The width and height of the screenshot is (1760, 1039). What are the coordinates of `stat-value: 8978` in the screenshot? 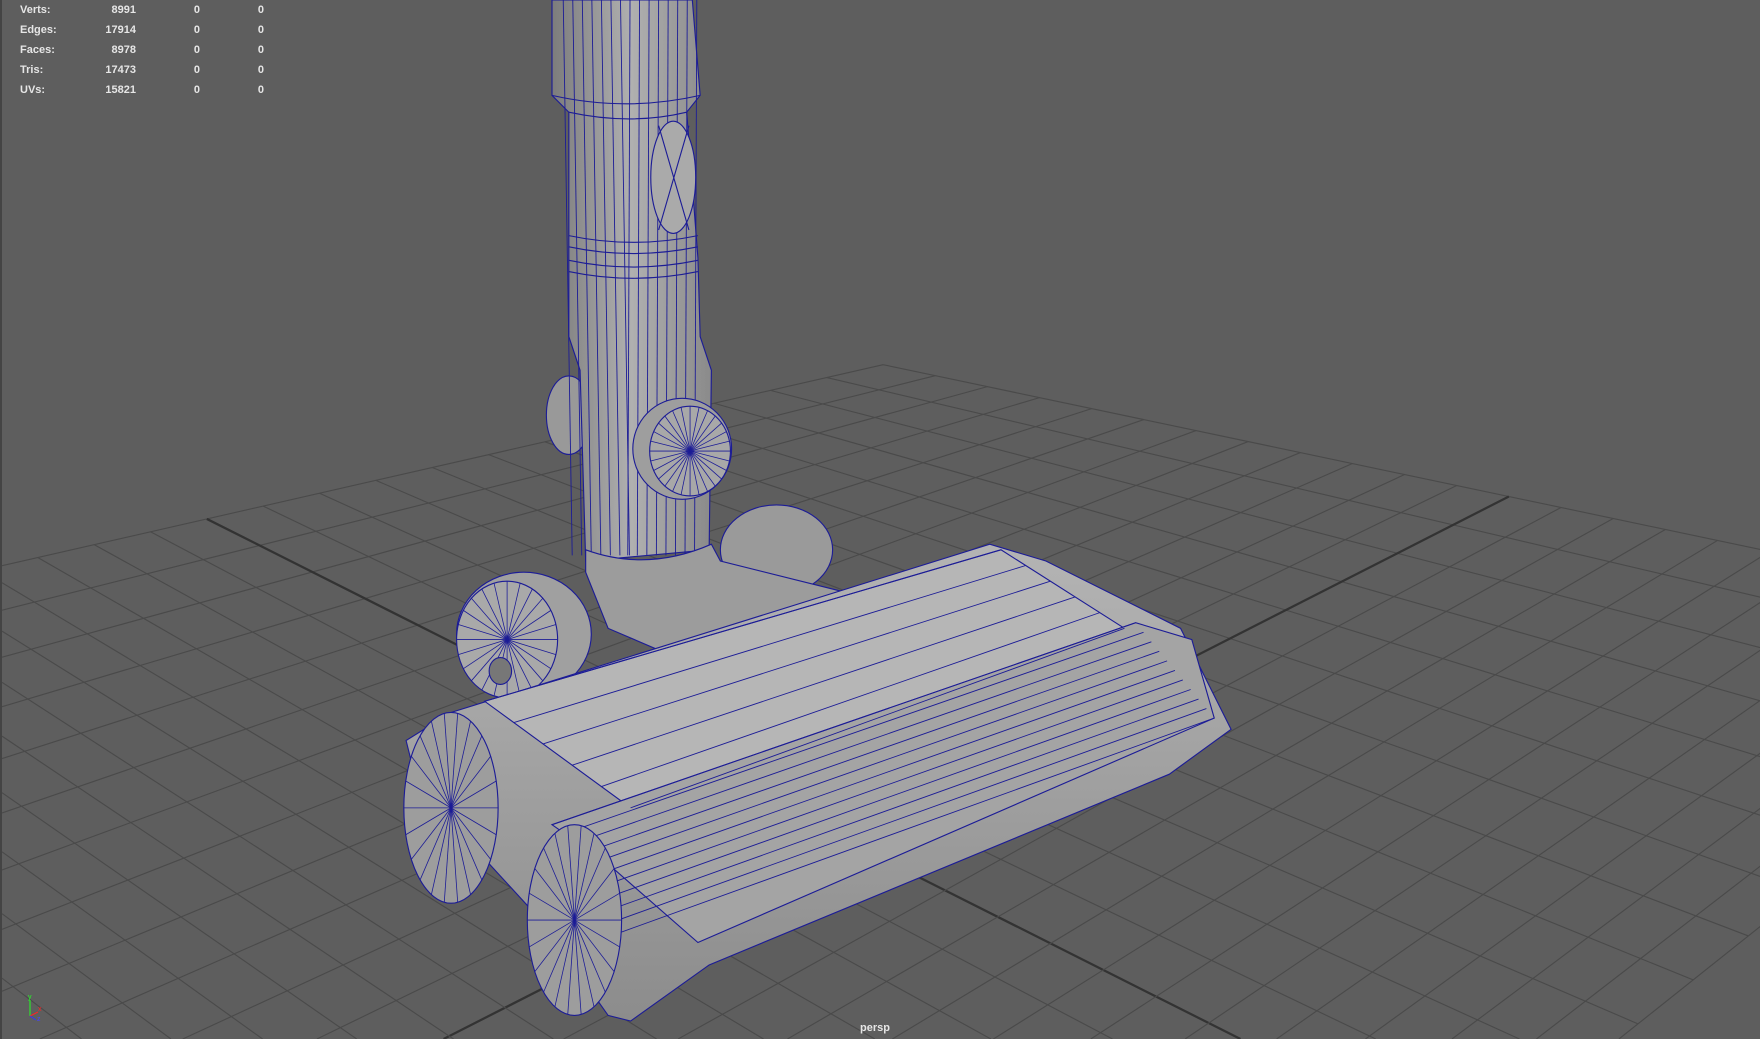 It's located at (123, 50).